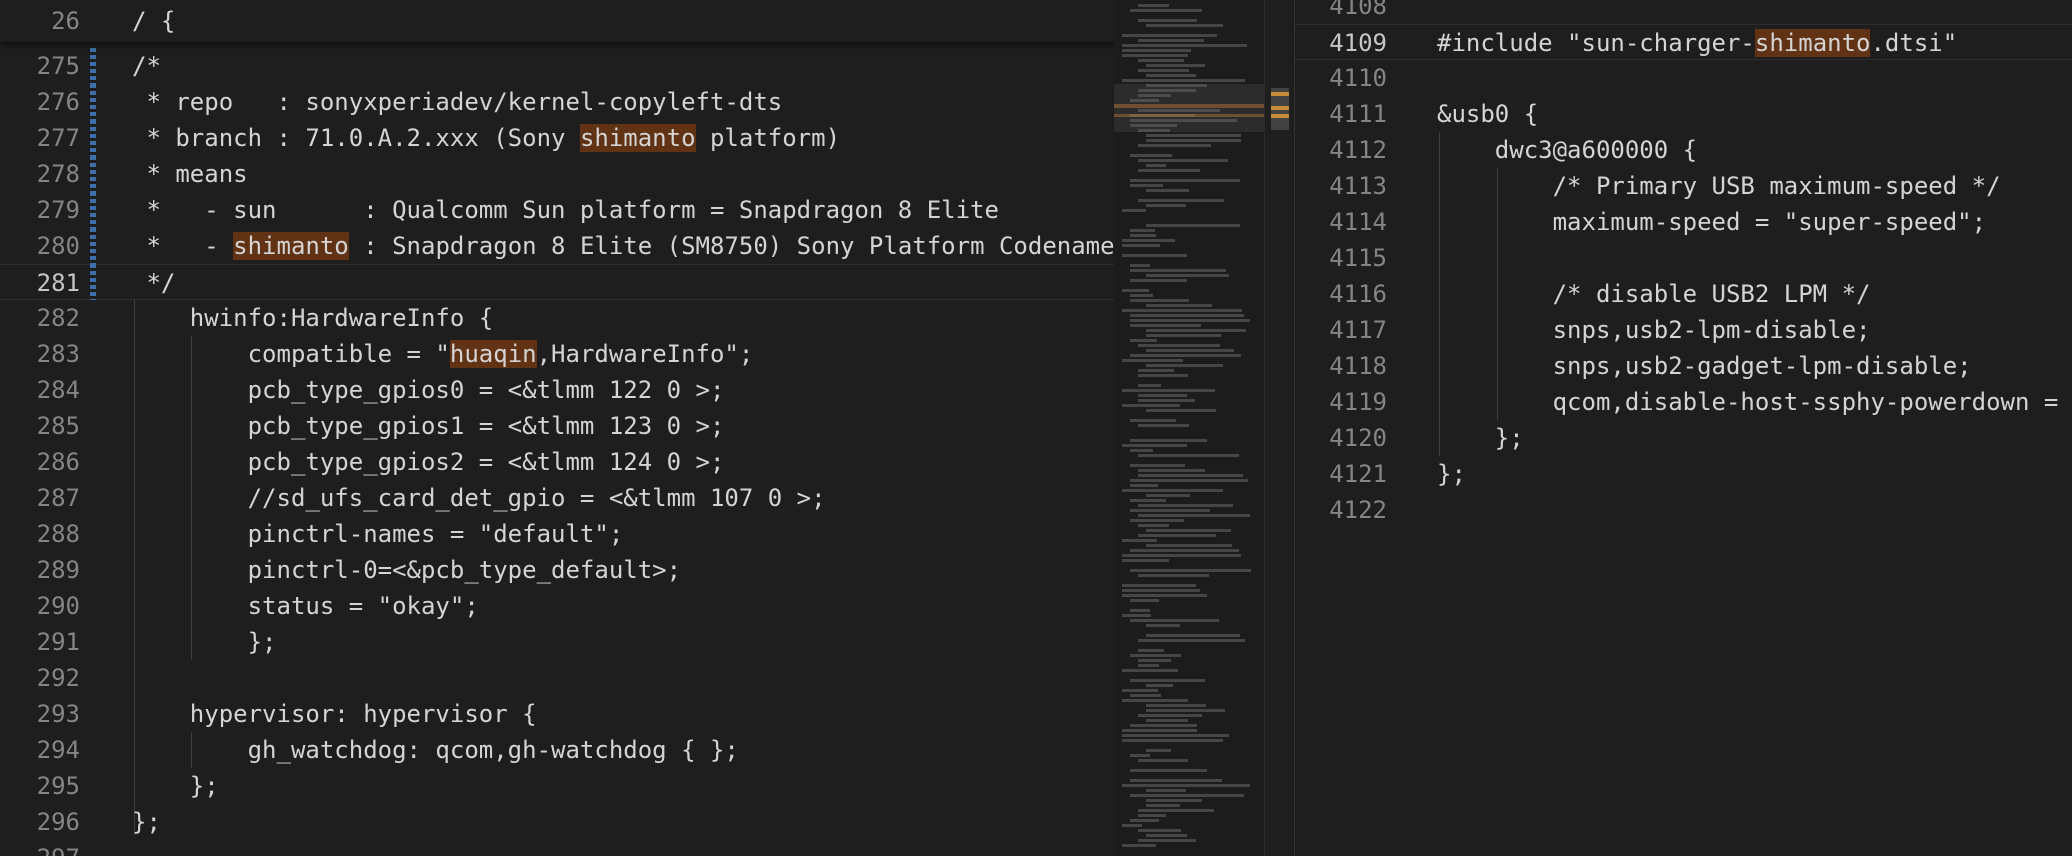  I want to click on line-number: 4108, so click(1358, 10).